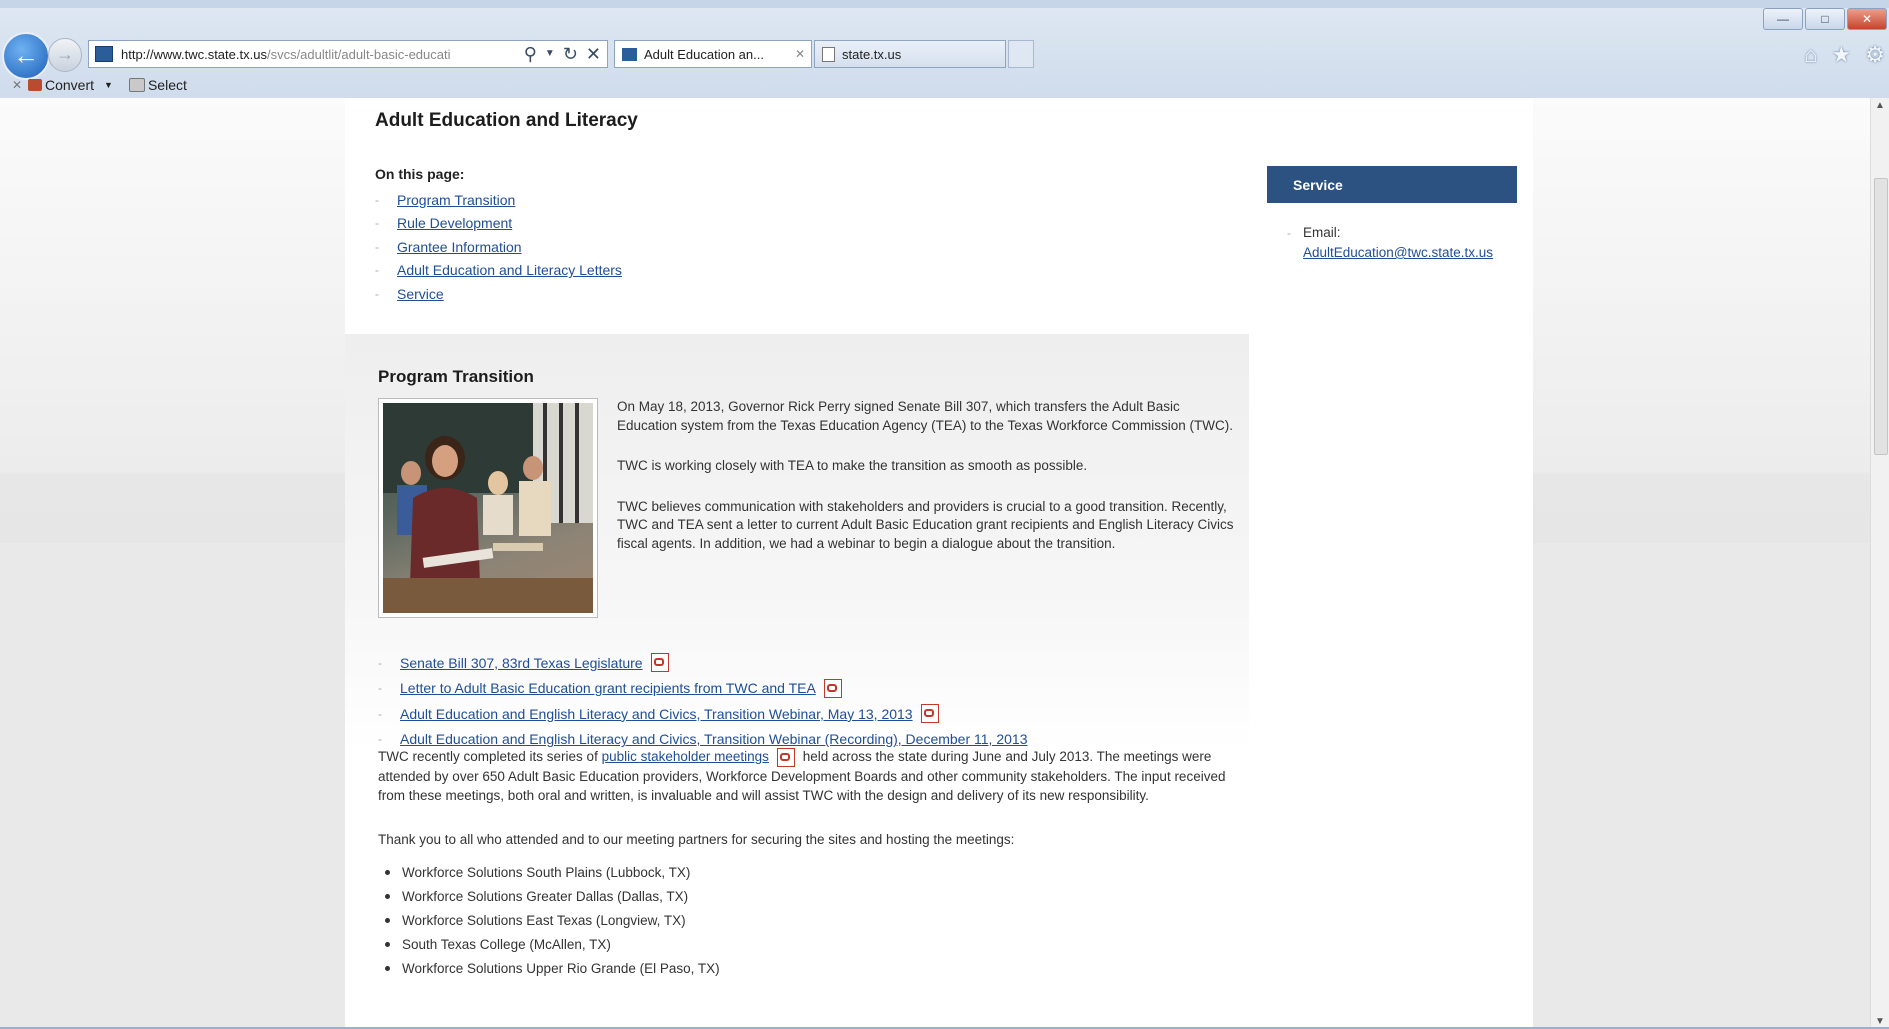 The image size is (1889, 1029). What do you see at coordinates (1783, 19) in the screenshot?
I see `minimize-button: —` at bounding box center [1783, 19].